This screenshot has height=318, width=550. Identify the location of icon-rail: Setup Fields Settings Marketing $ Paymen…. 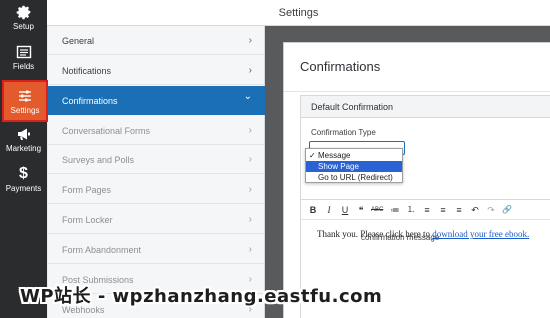
(24, 159).